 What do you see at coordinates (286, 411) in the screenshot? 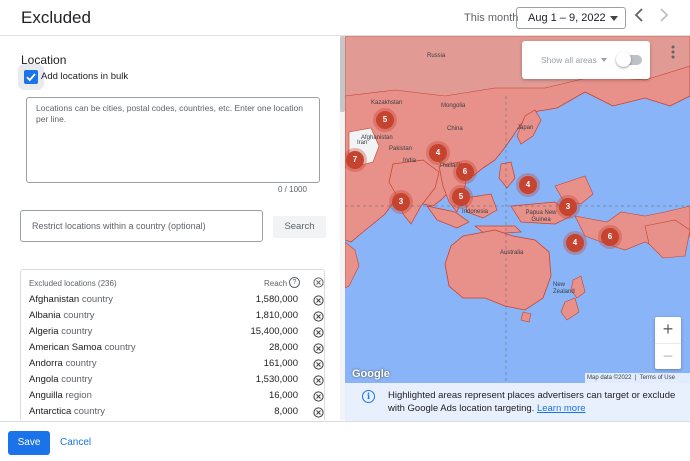
I see `location-reach: 8,000` at bounding box center [286, 411].